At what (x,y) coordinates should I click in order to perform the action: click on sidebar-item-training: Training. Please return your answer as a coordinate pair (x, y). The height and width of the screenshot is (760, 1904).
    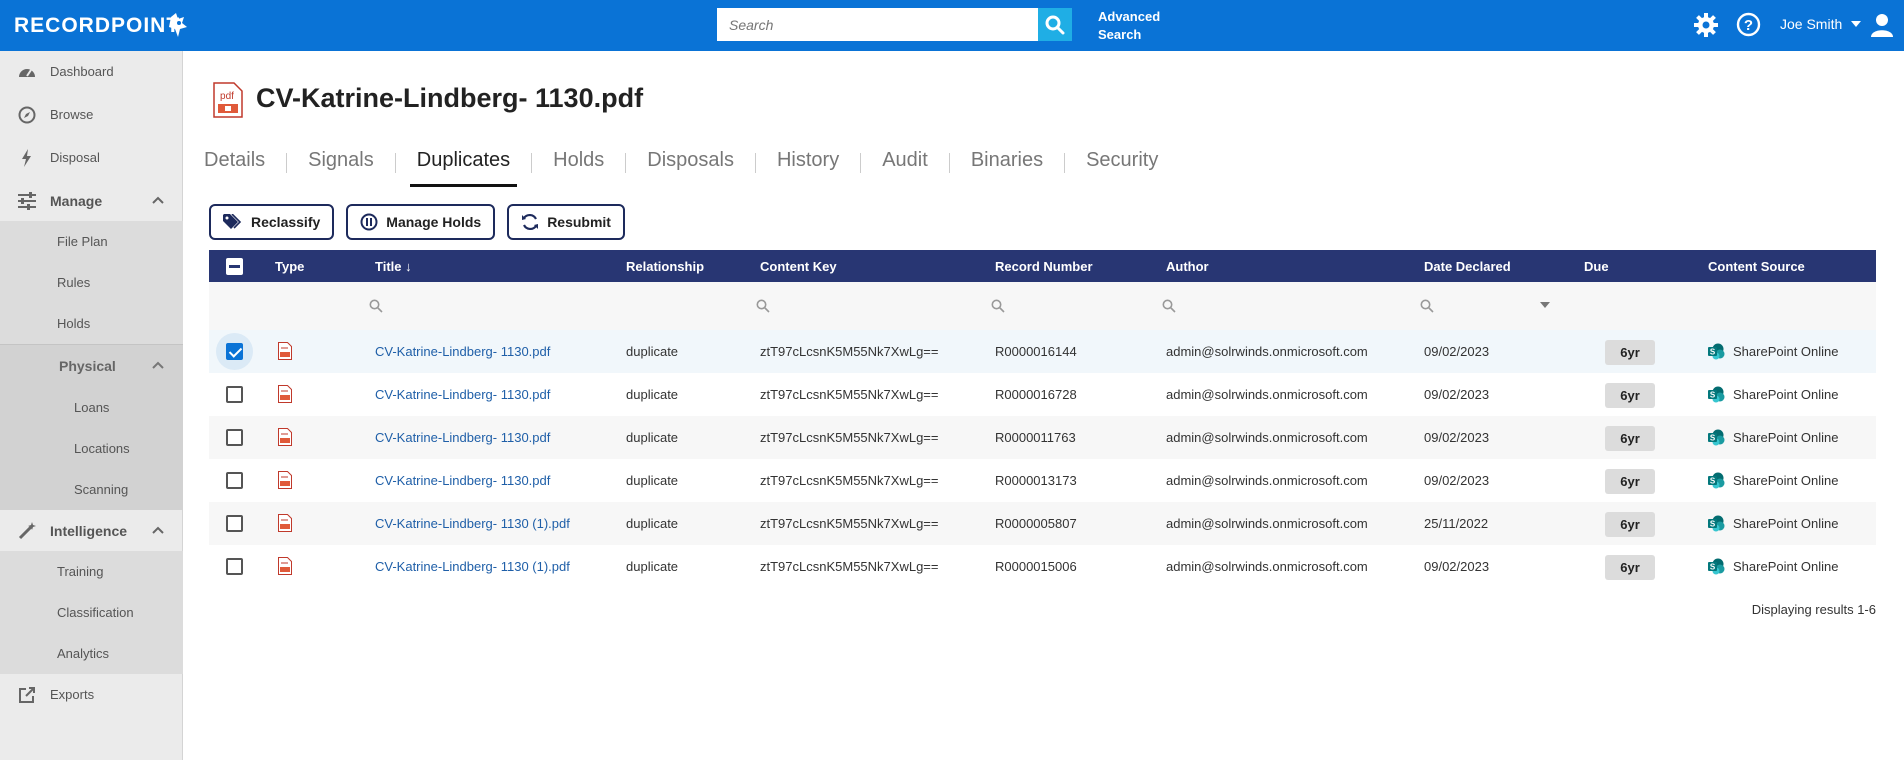
    Looking at the image, I should click on (91, 571).